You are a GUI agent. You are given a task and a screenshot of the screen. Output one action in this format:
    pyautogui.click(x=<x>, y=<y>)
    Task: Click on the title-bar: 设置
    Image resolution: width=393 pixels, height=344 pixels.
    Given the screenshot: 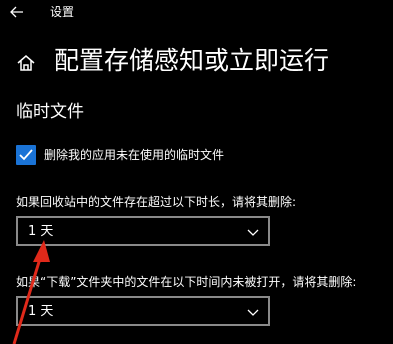 What is the action you would take?
    pyautogui.click(x=196, y=13)
    